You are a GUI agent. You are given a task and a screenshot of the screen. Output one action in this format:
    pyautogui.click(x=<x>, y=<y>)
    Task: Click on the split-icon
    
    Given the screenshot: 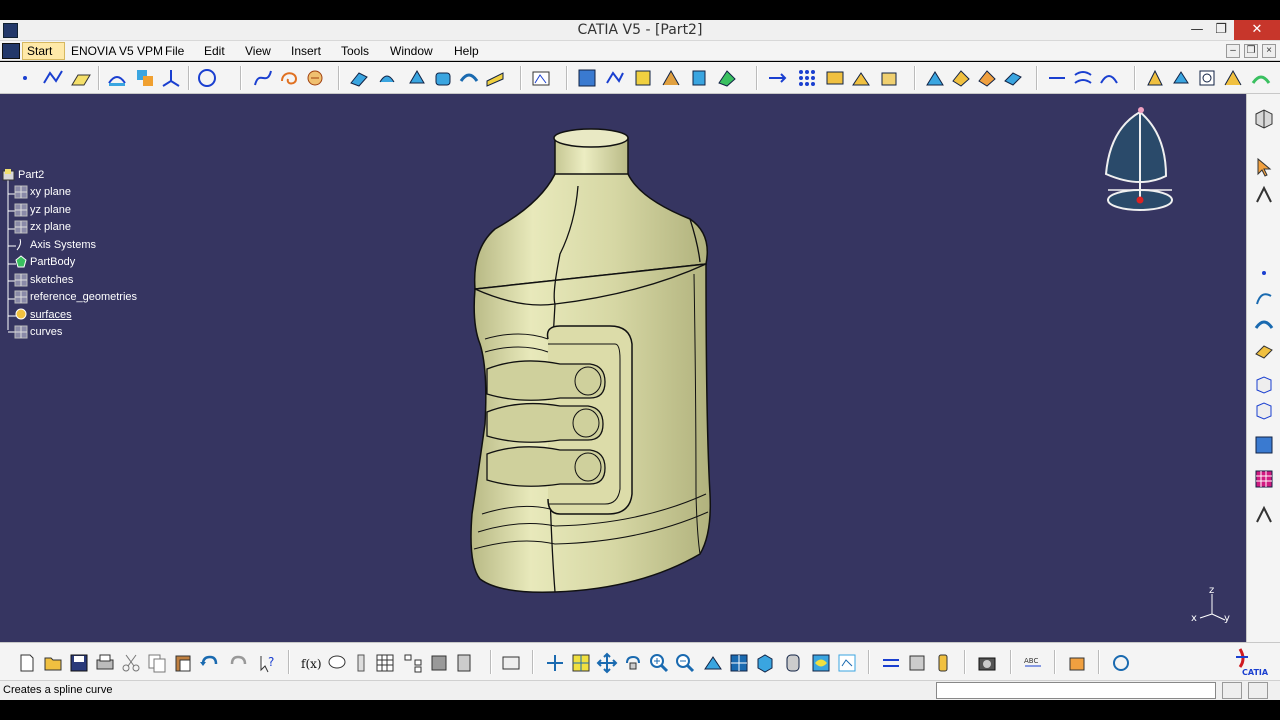 What is the action you would take?
    pyautogui.click(x=643, y=78)
    